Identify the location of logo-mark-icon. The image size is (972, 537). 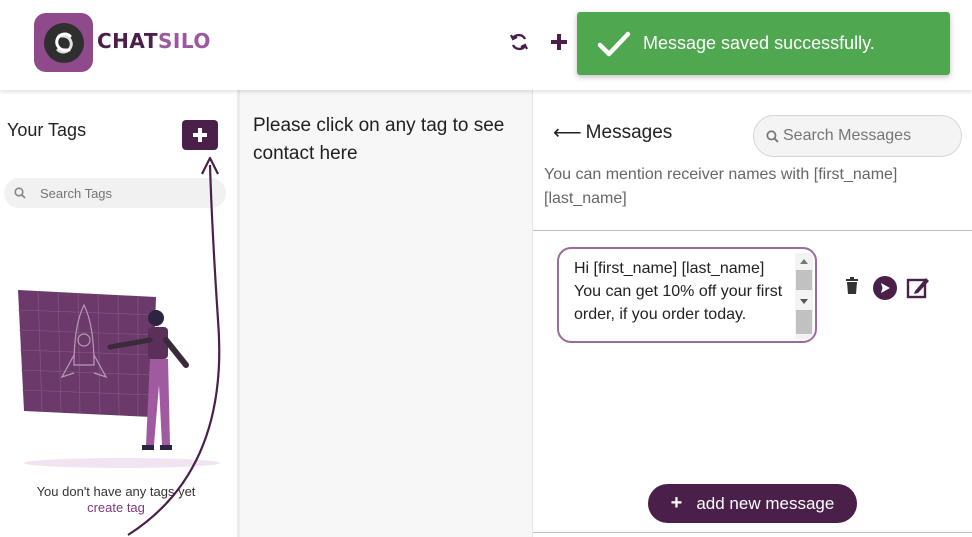
(63, 42).